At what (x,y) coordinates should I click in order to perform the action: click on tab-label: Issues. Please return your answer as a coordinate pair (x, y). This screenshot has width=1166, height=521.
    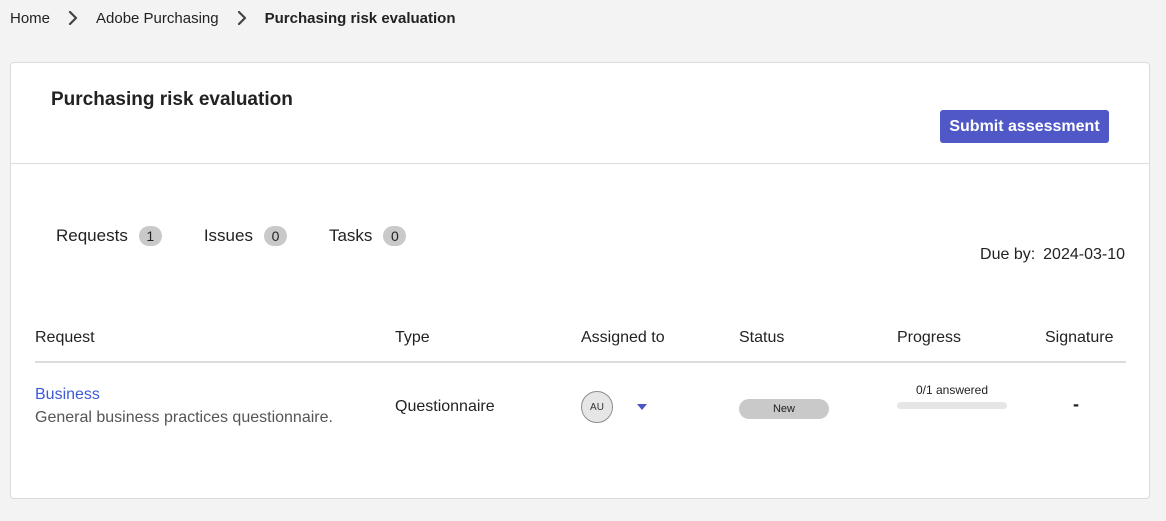
    Looking at the image, I should click on (228, 235).